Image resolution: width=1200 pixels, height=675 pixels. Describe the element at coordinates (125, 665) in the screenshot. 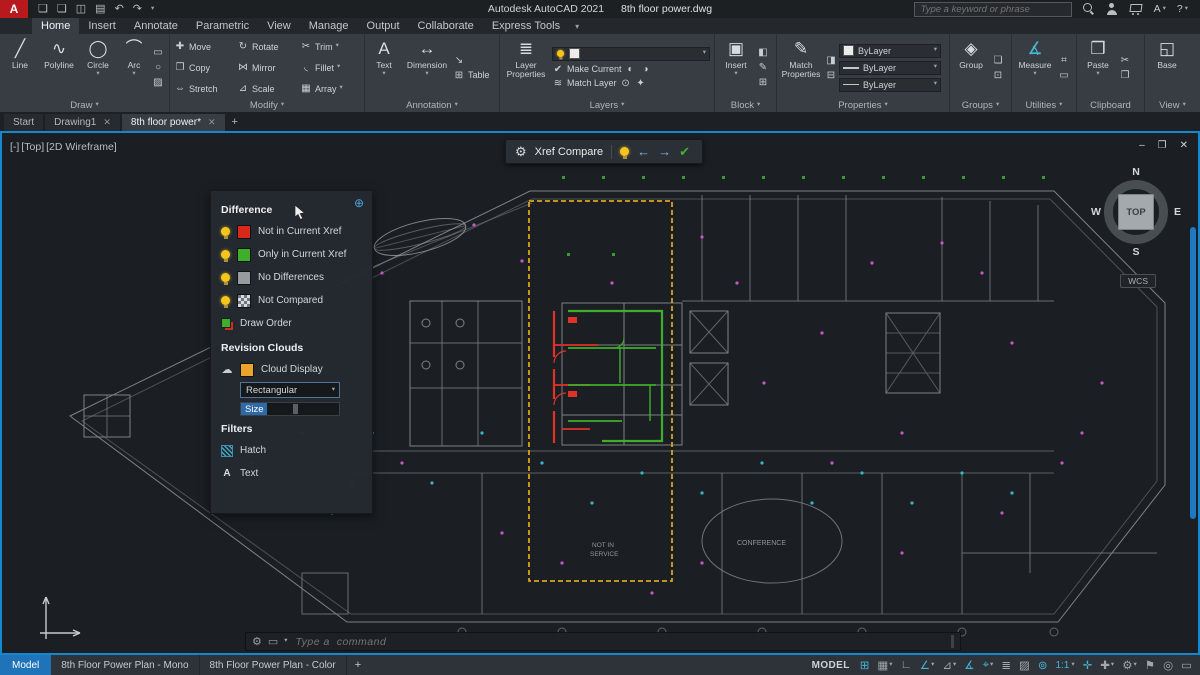

I see `layout-tab-mono: 8th Floor Power Plan - Mono` at that location.